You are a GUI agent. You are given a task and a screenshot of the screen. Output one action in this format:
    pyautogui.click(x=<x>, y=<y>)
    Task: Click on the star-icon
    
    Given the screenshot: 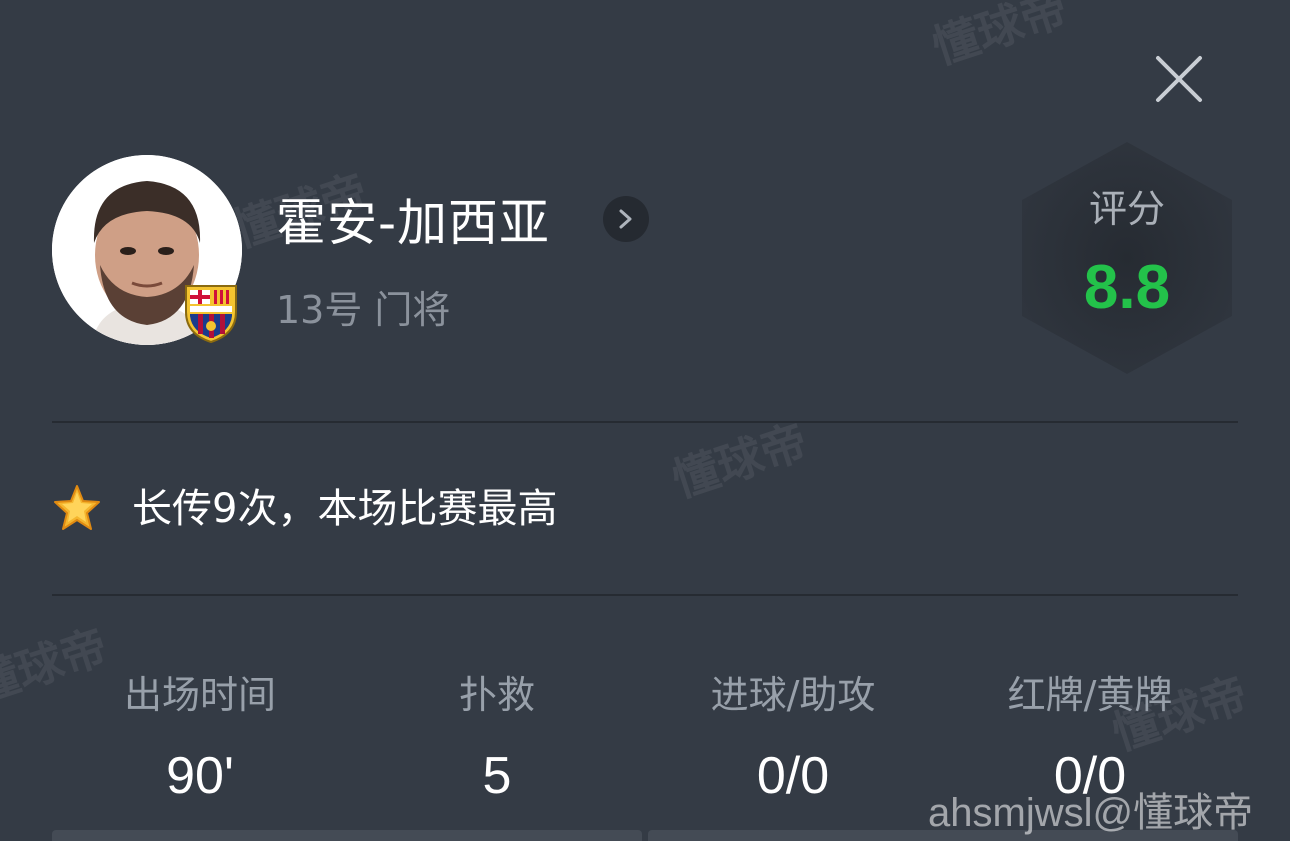 What is the action you would take?
    pyautogui.click(x=77, y=508)
    